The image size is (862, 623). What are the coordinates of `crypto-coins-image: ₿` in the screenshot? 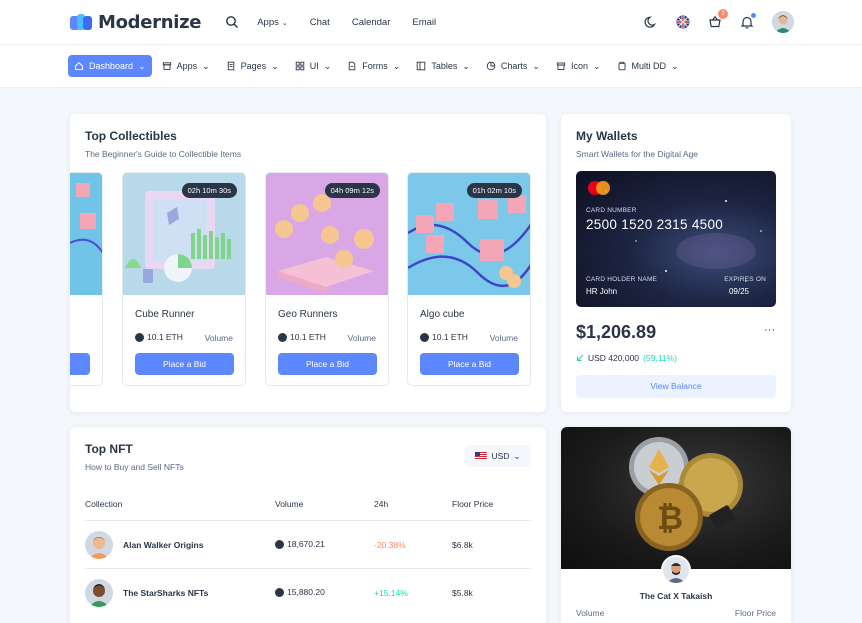 It's located at (676, 498).